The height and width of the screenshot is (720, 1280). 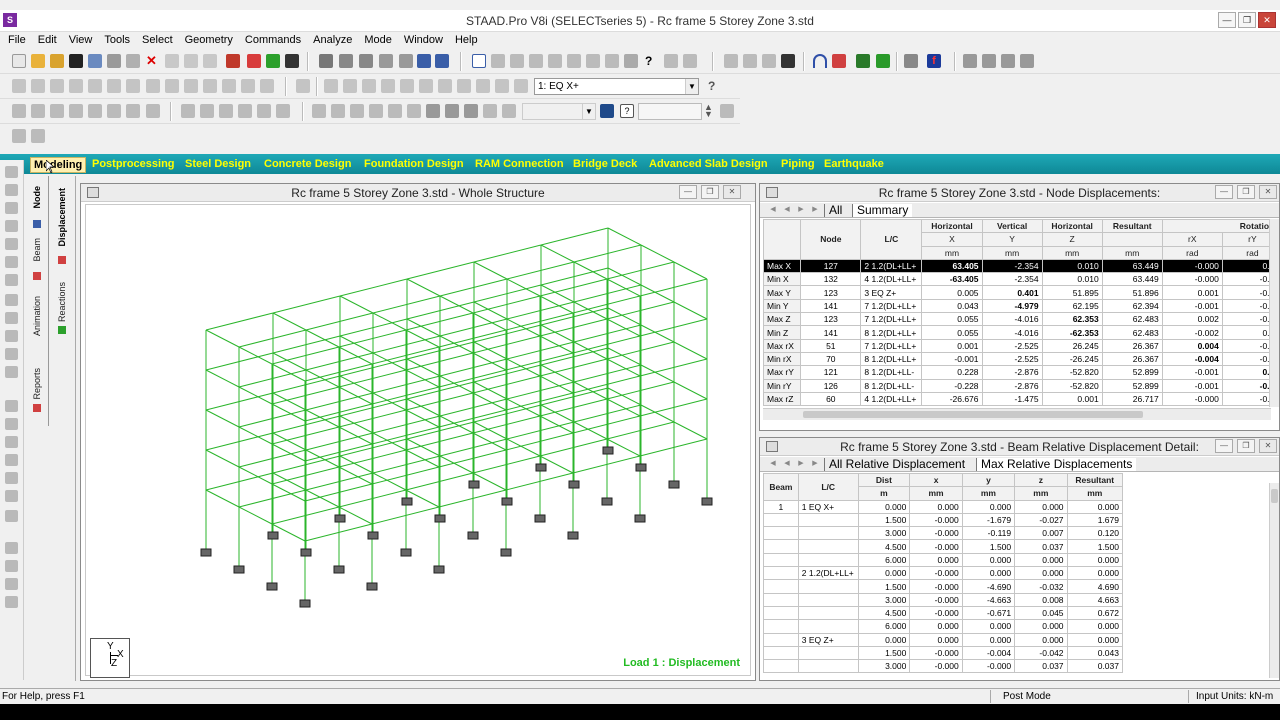 What do you see at coordinates (303, 86) in the screenshot?
I see `display-icon` at bounding box center [303, 86].